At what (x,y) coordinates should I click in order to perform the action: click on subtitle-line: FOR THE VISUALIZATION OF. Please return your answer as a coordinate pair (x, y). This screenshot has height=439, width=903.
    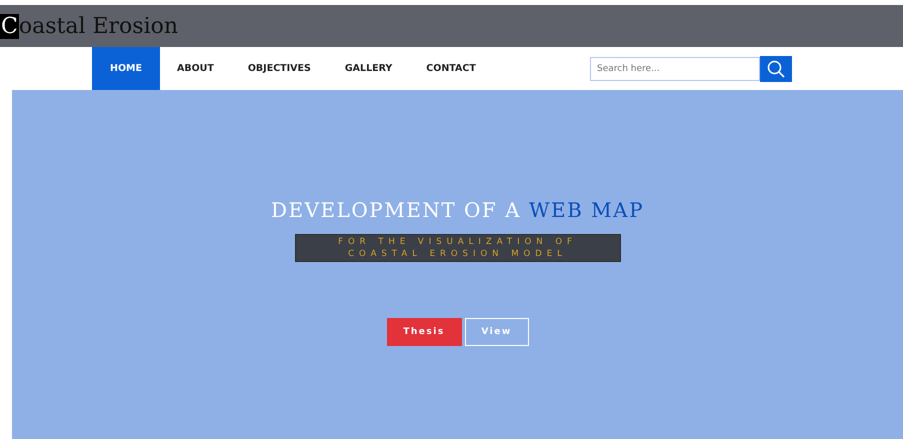
    Looking at the image, I should click on (457, 242).